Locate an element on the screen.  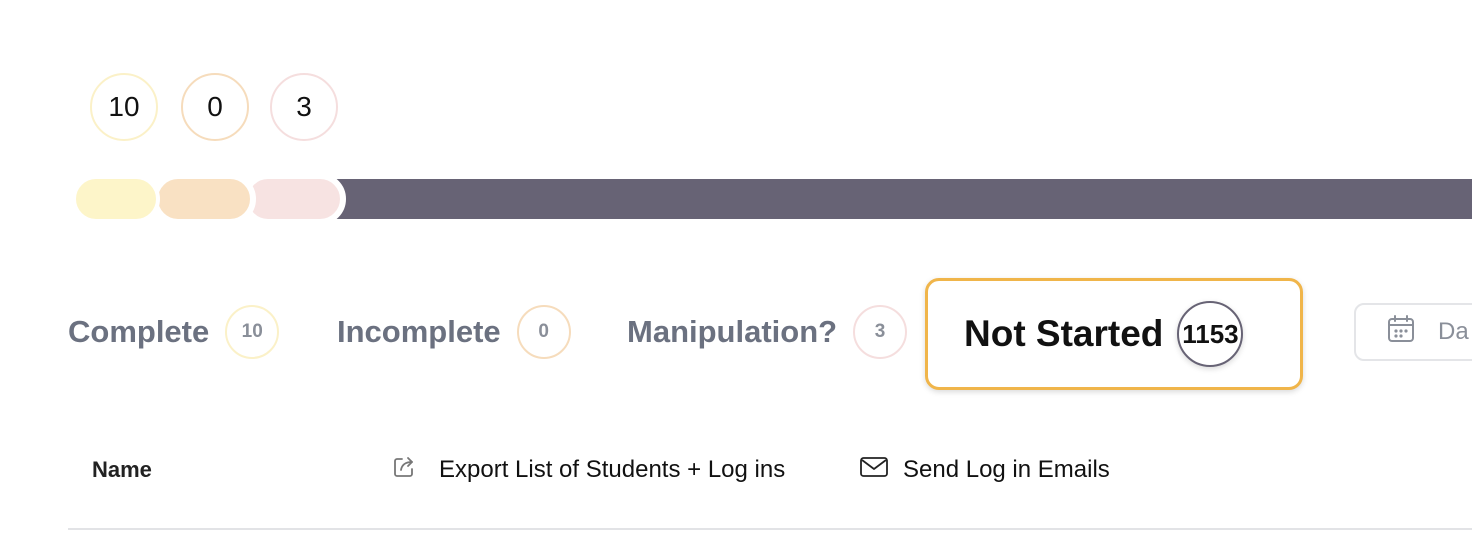
not-started-track is located at coordinates (893, 199).